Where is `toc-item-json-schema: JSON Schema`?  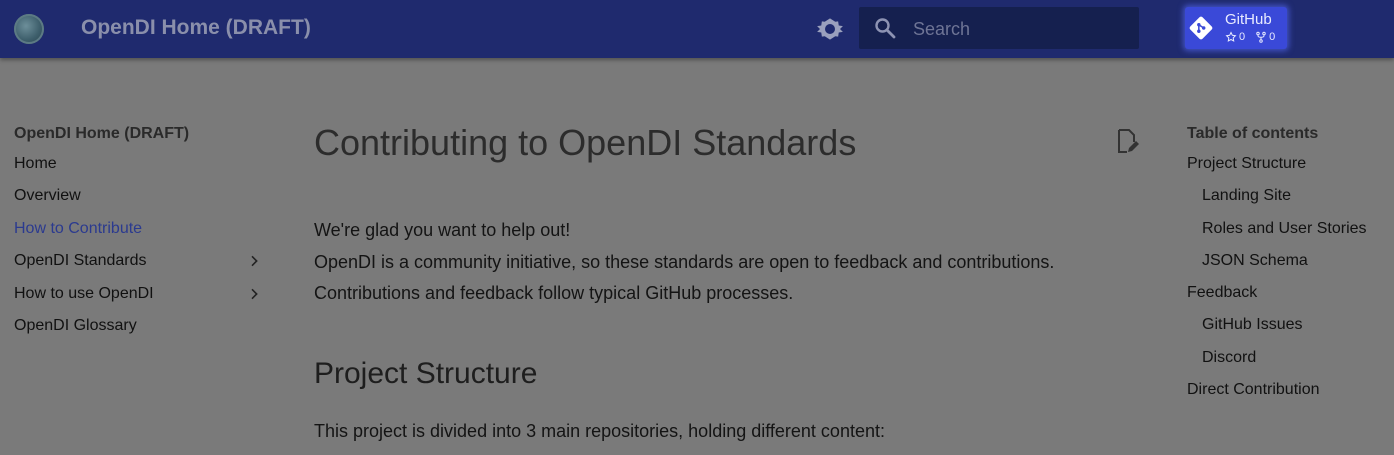 toc-item-json-schema: JSON Schema is located at coordinates (1287, 261).